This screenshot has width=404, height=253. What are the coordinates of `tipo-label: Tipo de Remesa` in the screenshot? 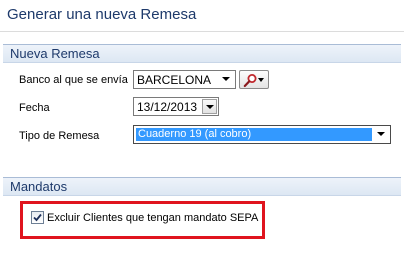 It's located at (59, 136).